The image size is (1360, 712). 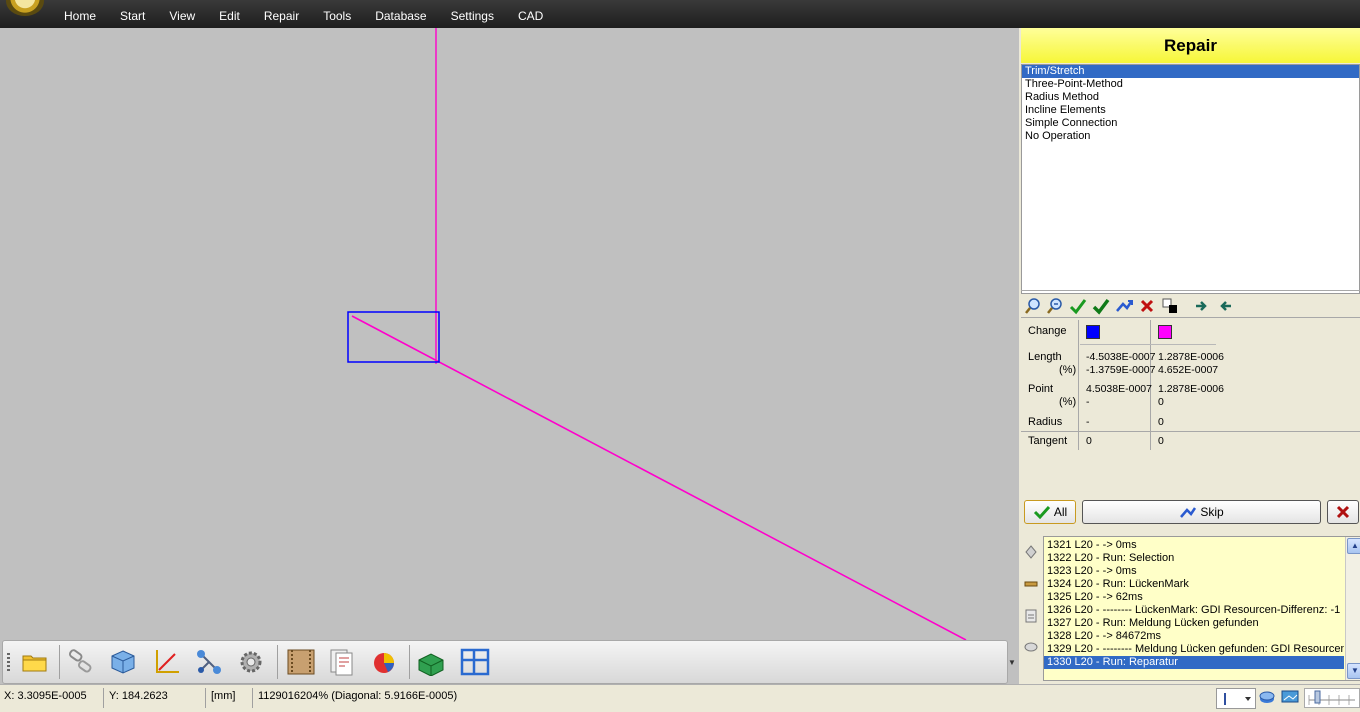 I want to click on all-button: All, so click(x=1050, y=512).